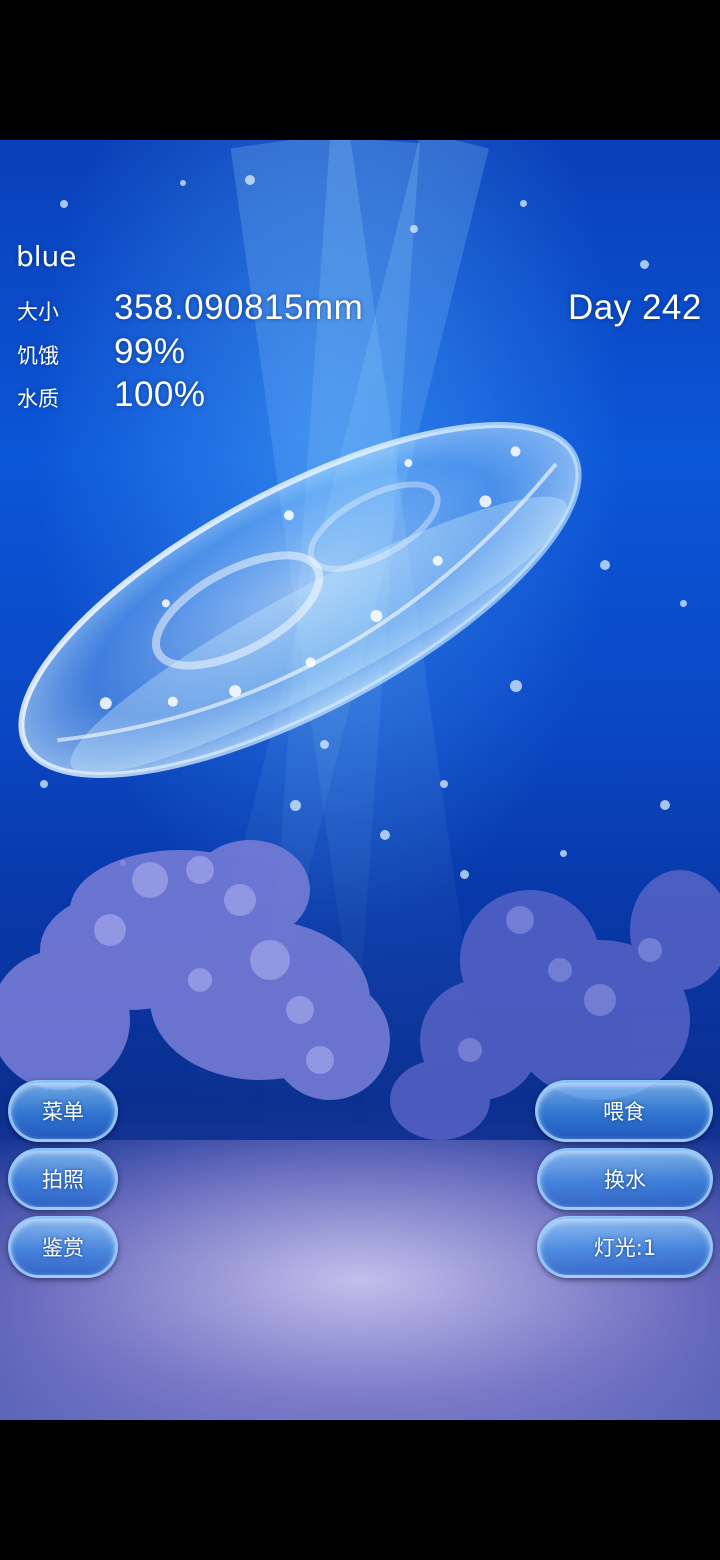 This screenshot has height=1560, width=720. Describe the element at coordinates (360, 70) in the screenshot. I see `top-black-bar` at that location.